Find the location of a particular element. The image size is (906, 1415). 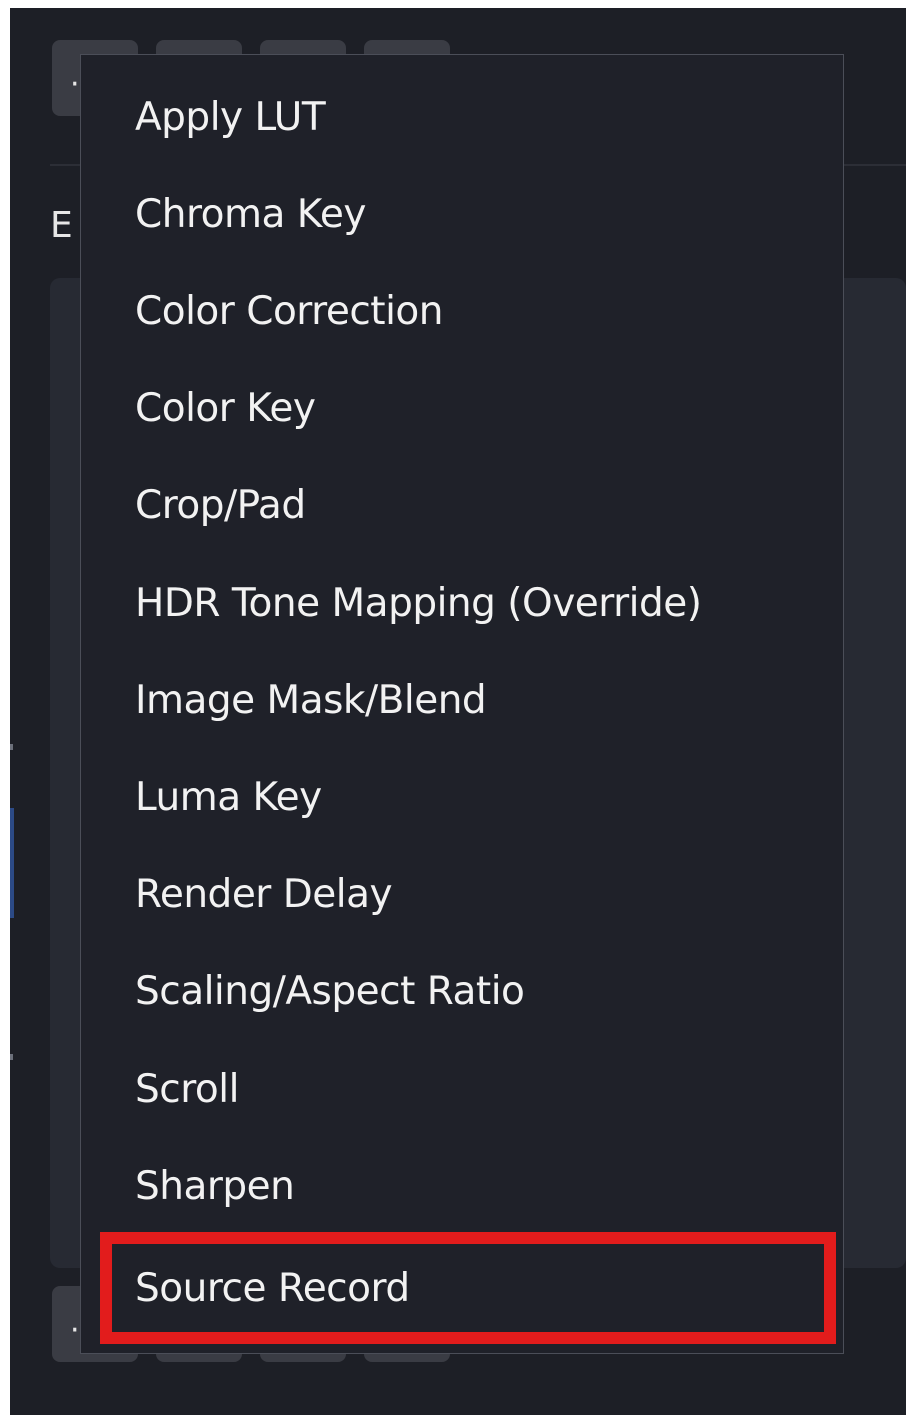

menu-item-color-correction: Color Correction is located at coordinates (462, 311).